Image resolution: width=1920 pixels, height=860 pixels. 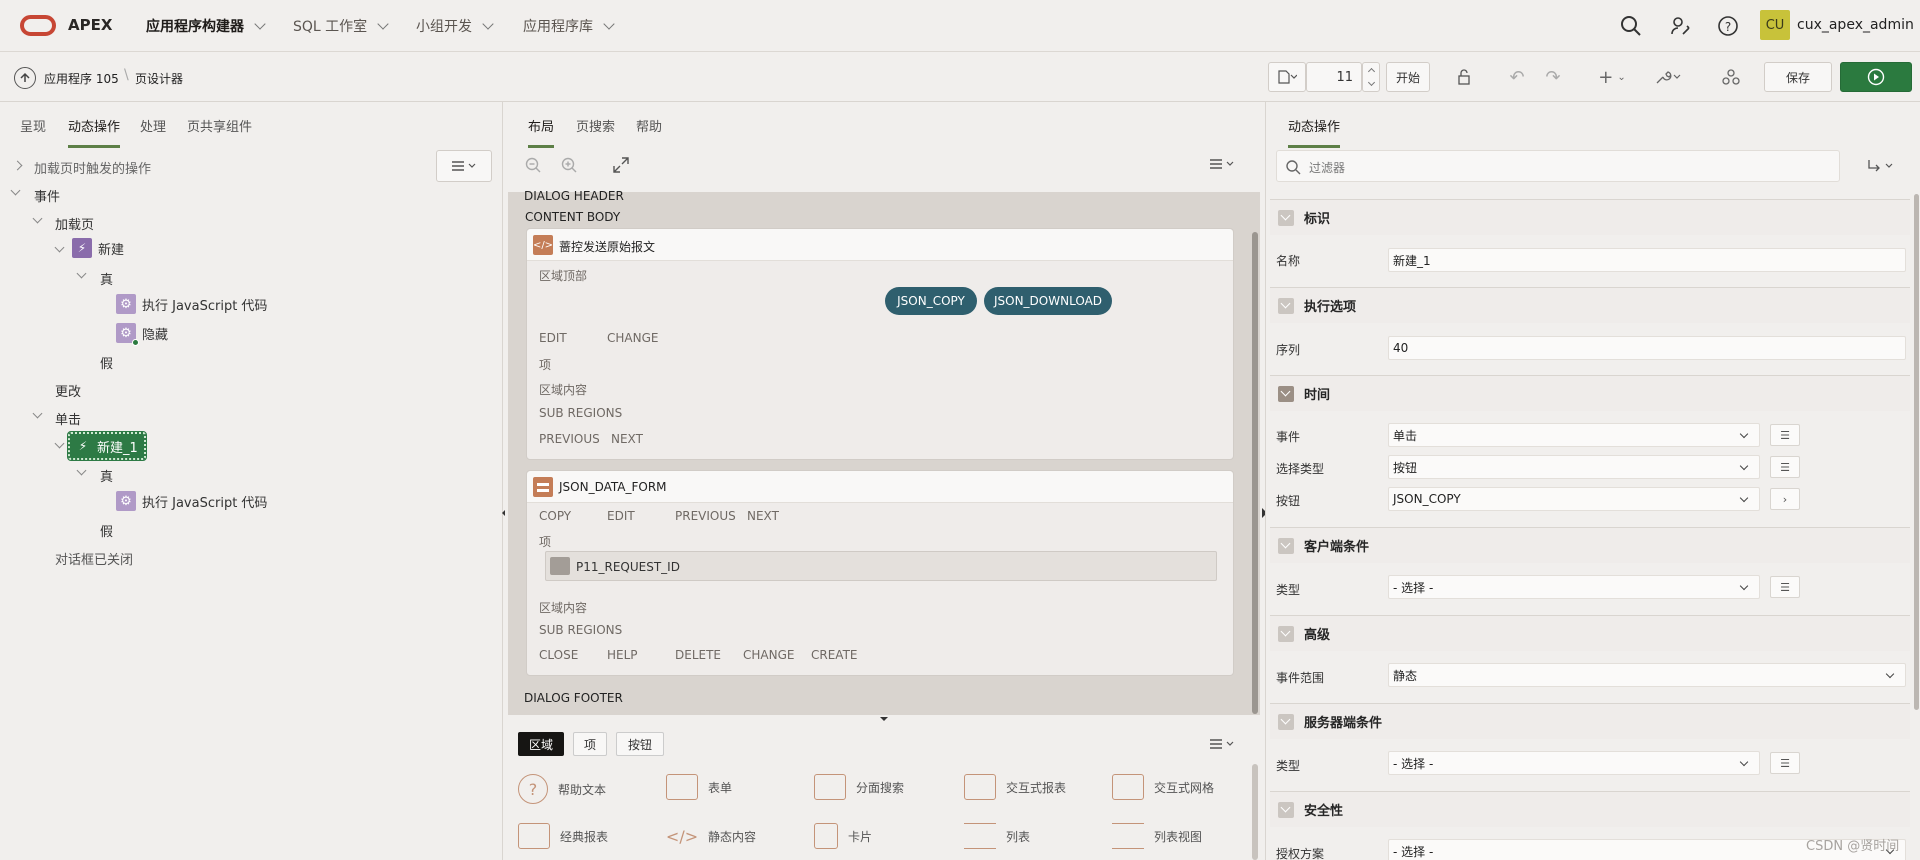 I want to click on gallery-list: 列表, so click(x=997, y=836).